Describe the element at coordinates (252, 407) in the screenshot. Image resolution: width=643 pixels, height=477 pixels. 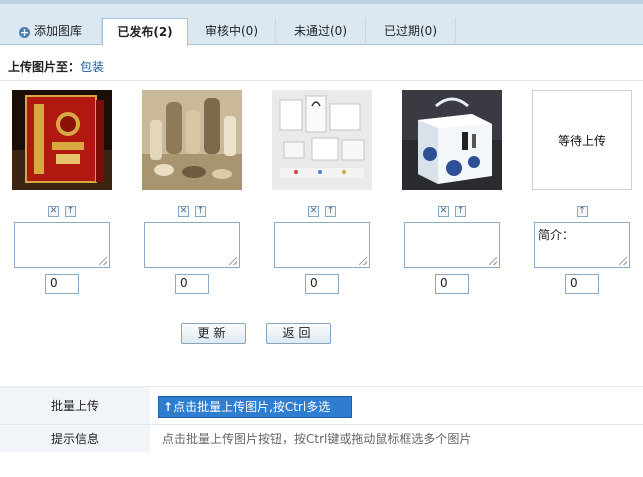
I see `batch-upload-button-label: 点击批量上传图片,按Ctrl多选` at that location.